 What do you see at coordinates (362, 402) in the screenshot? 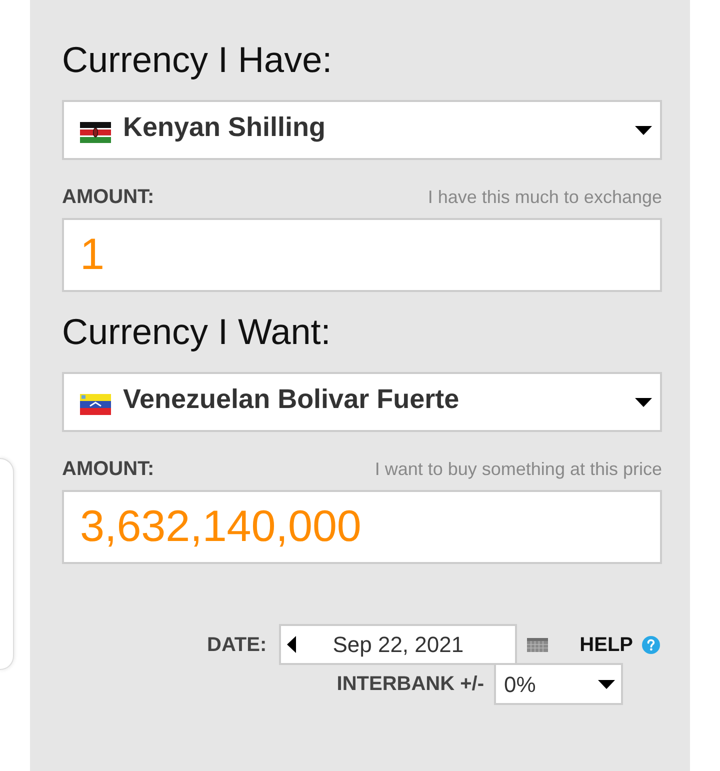
I see `currency-select: Venezuelan Bolivar Fuerte` at bounding box center [362, 402].